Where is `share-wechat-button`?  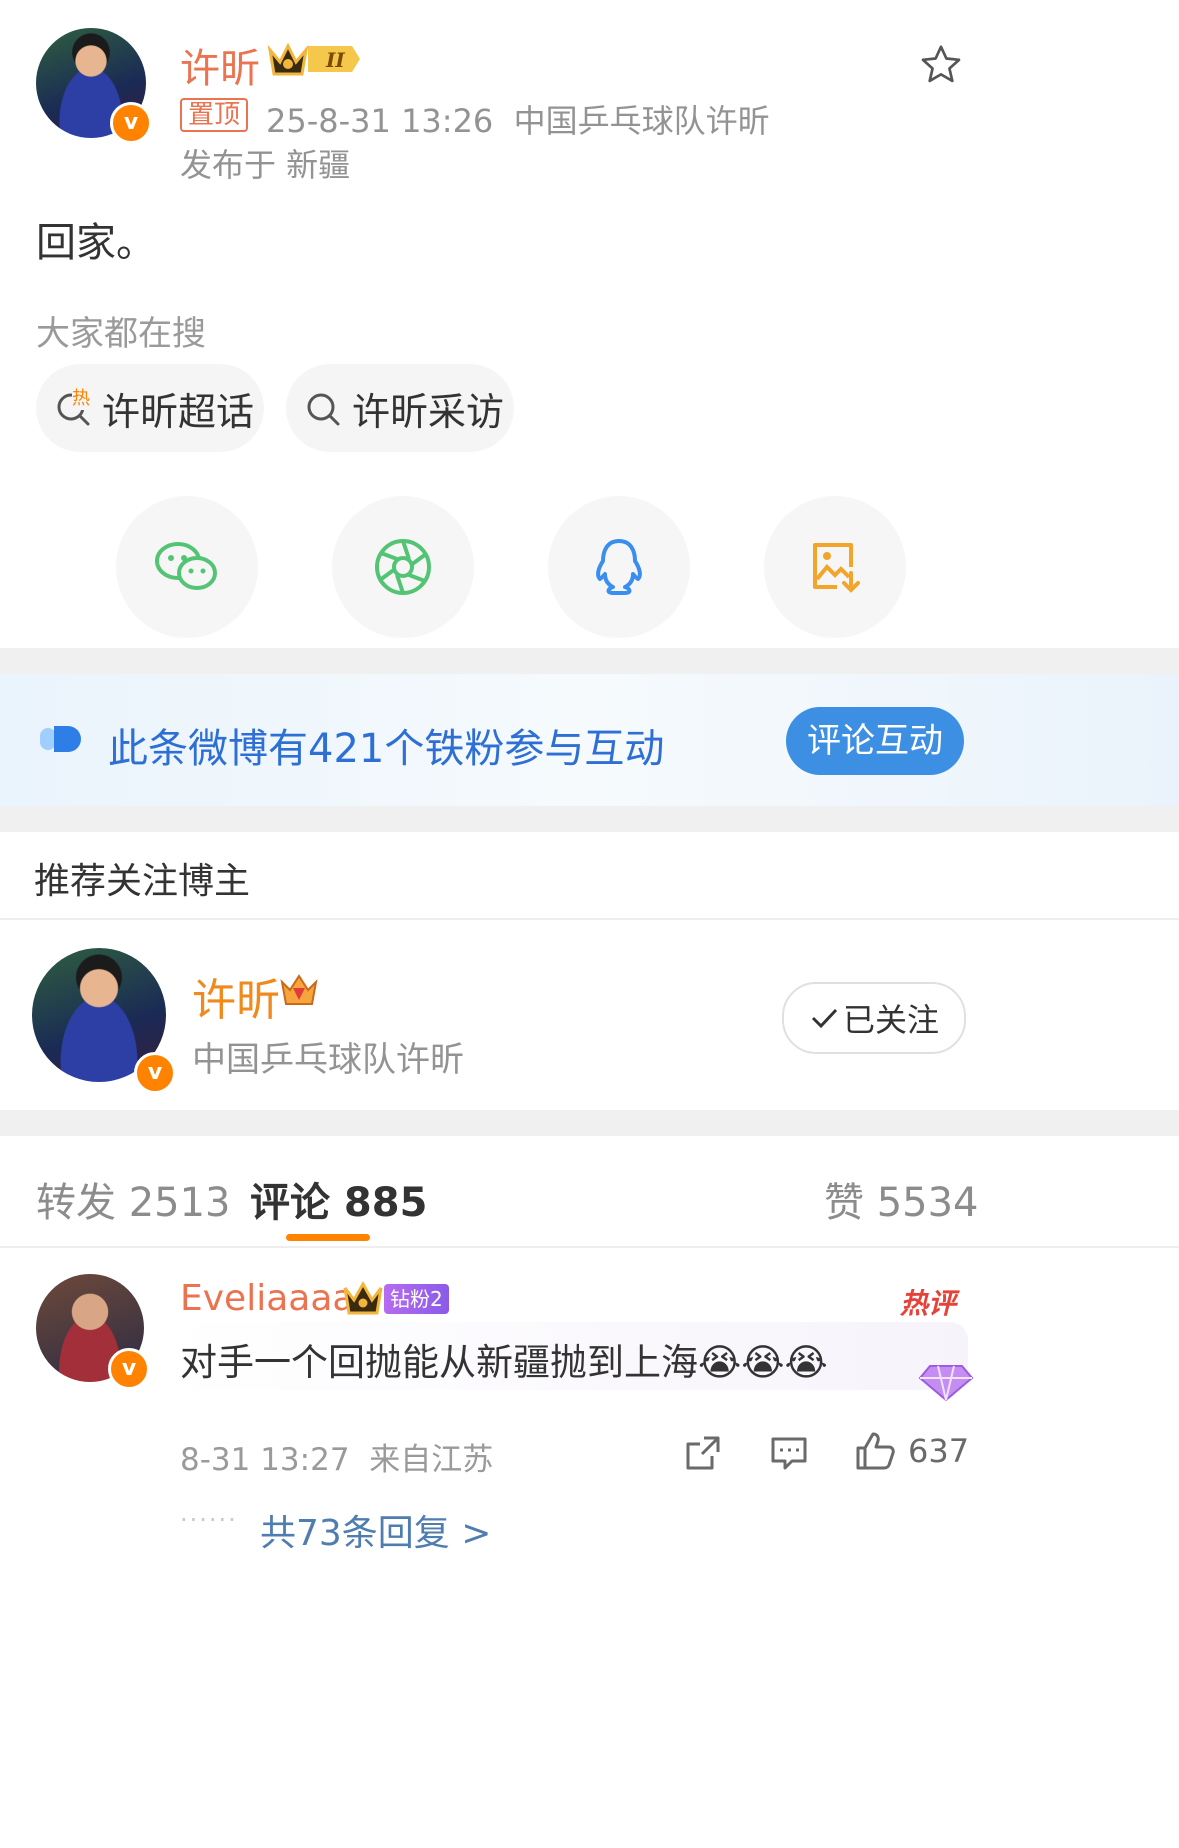 share-wechat-button is located at coordinates (187, 567).